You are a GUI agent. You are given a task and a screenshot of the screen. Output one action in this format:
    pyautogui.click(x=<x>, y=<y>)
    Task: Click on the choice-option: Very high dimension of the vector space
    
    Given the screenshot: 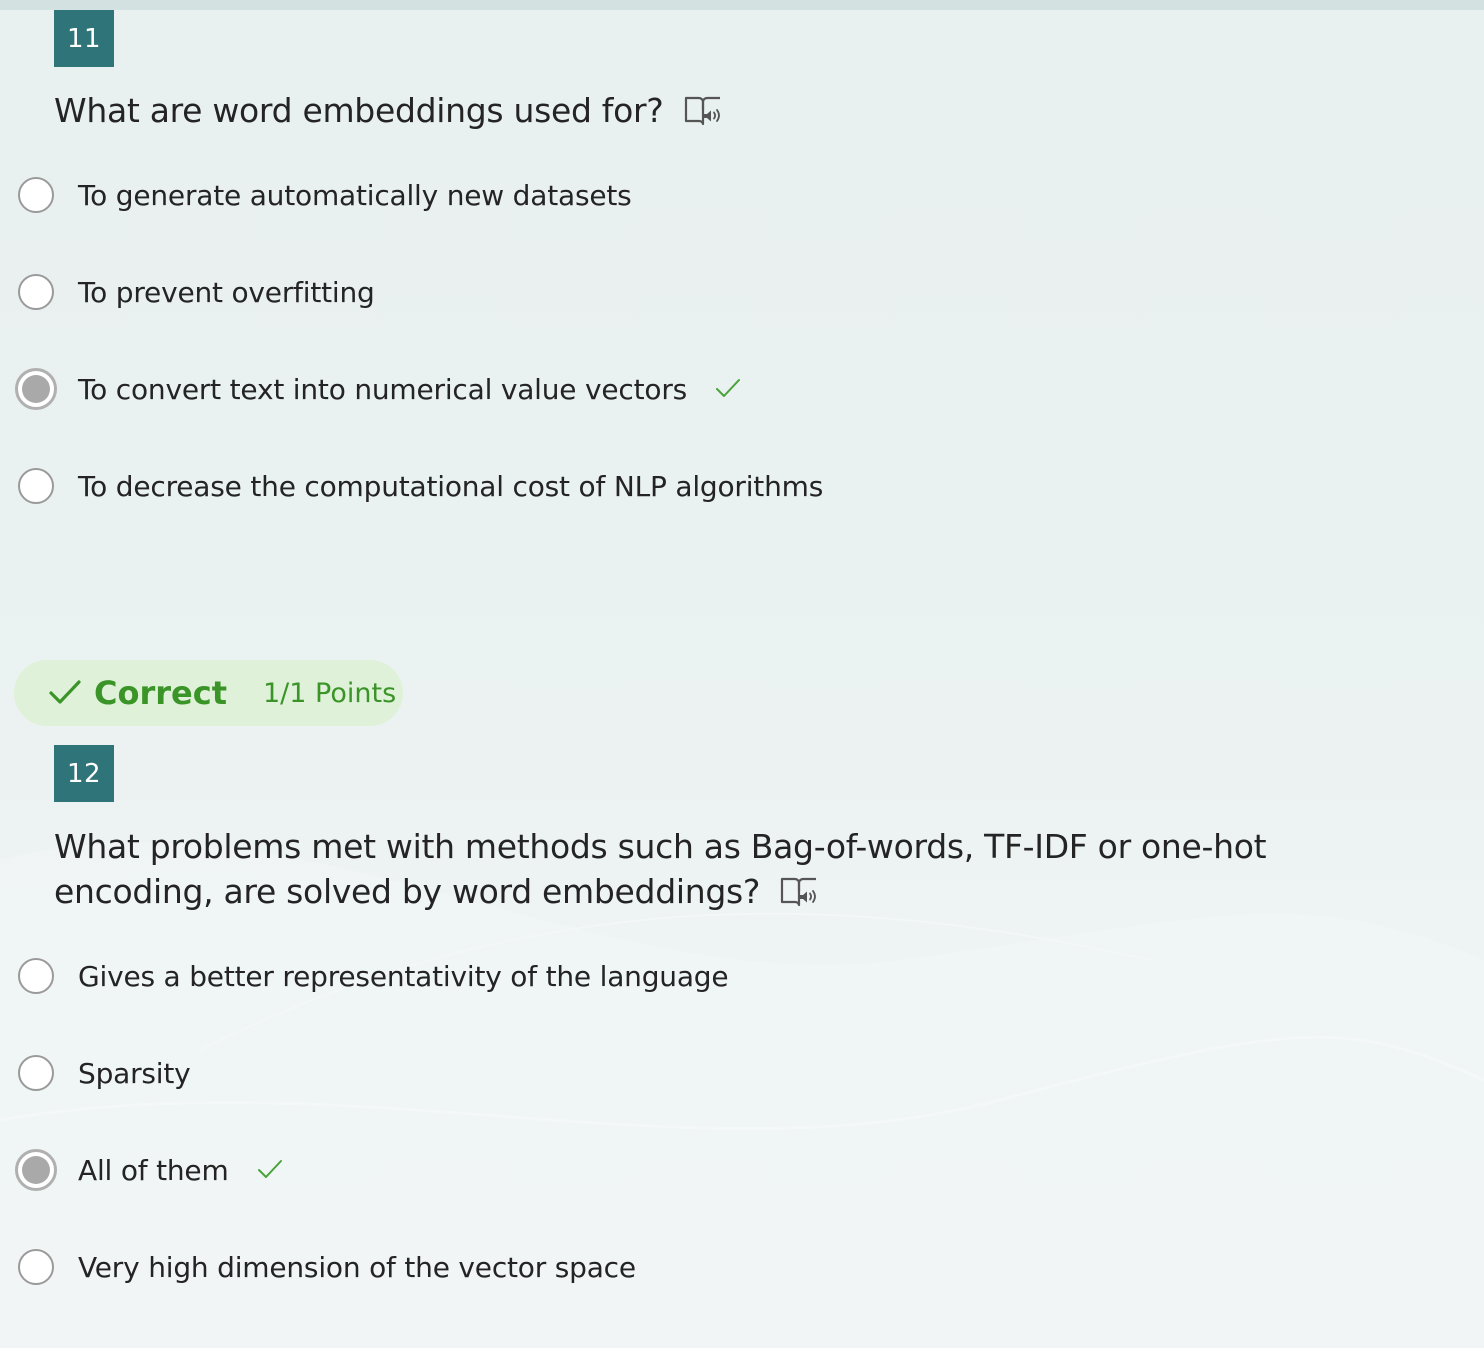 What is the action you would take?
    pyautogui.click(x=327, y=1267)
    